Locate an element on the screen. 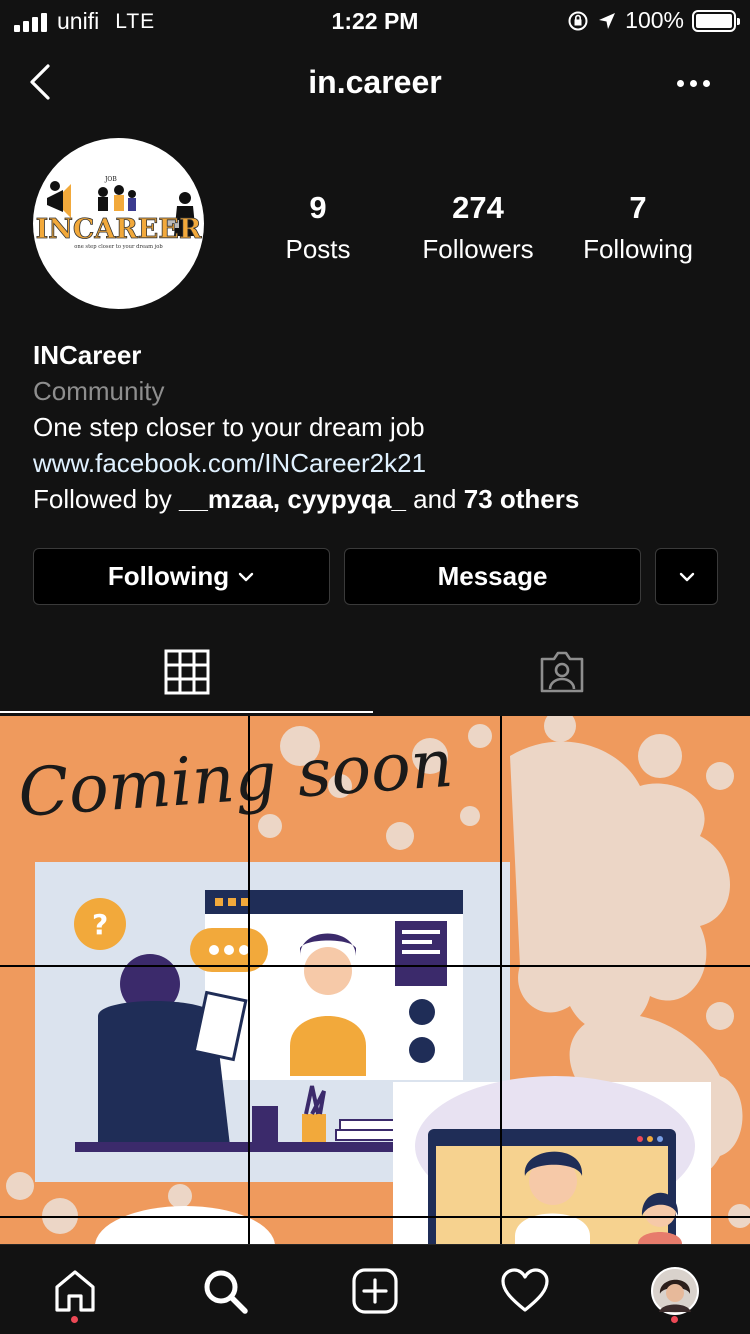 The image size is (750, 1334). message-button: Message is located at coordinates (492, 576).